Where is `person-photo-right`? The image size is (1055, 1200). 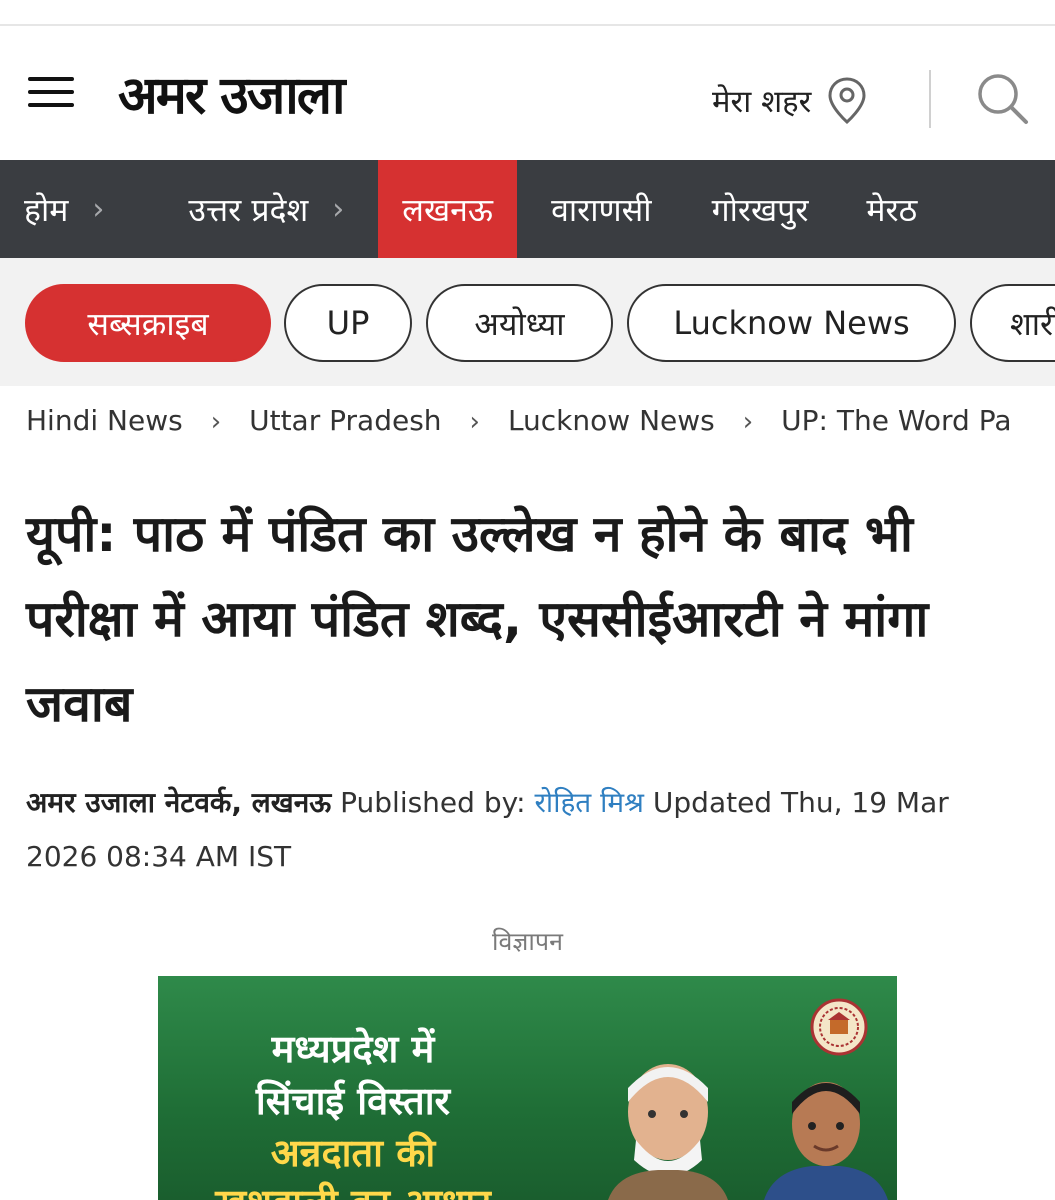
person-photo-right is located at coordinates (826, 1141).